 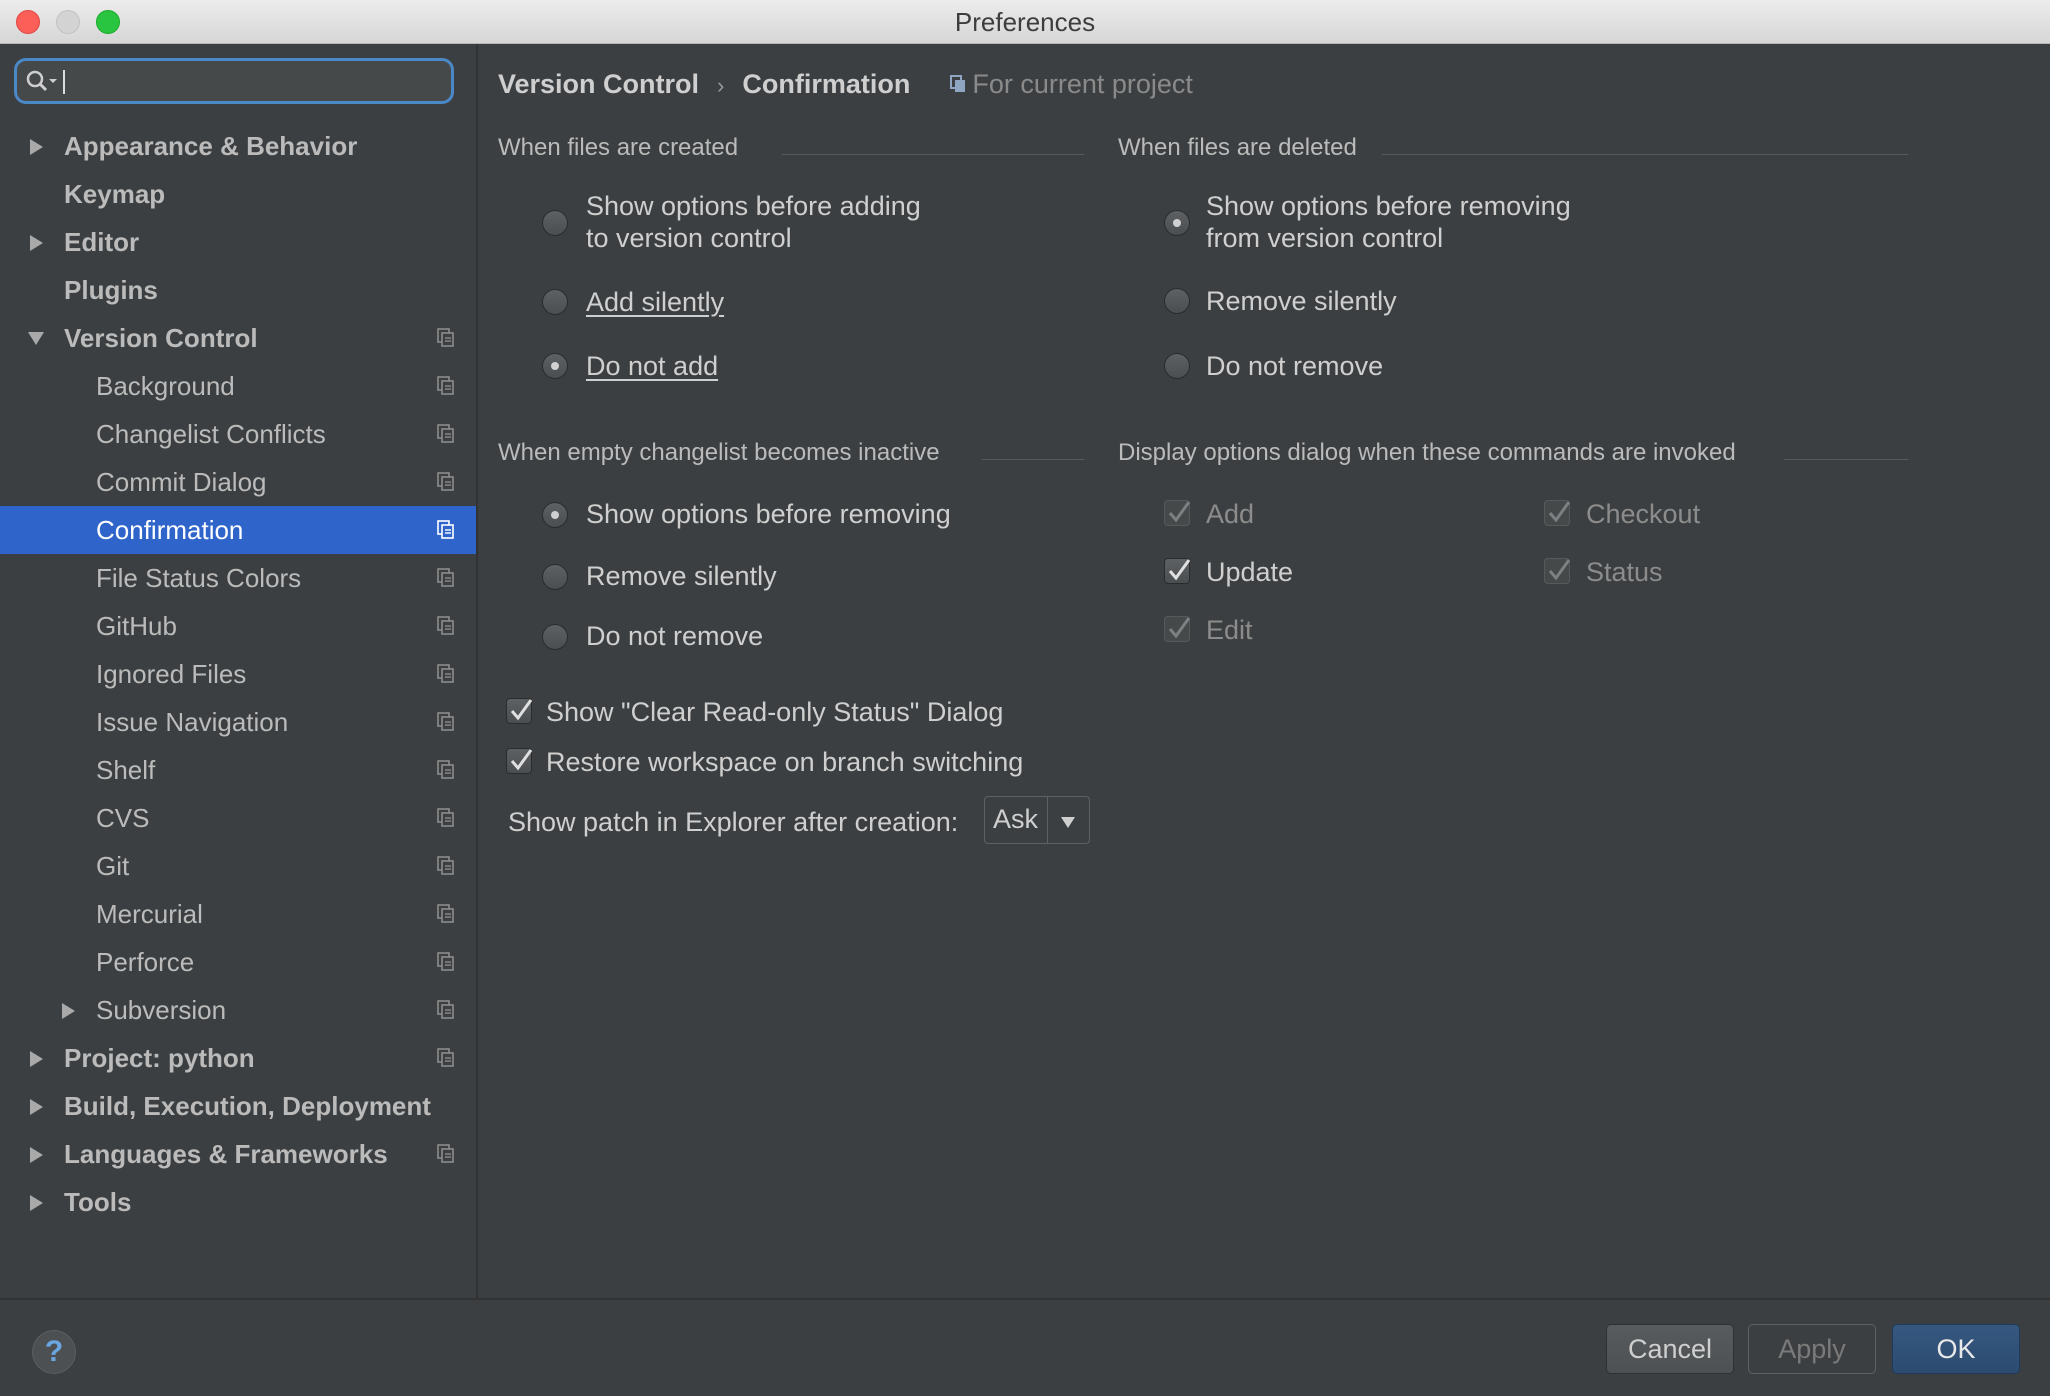 What do you see at coordinates (519, 761) in the screenshot?
I see `checkbox-restore-workspace` at bounding box center [519, 761].